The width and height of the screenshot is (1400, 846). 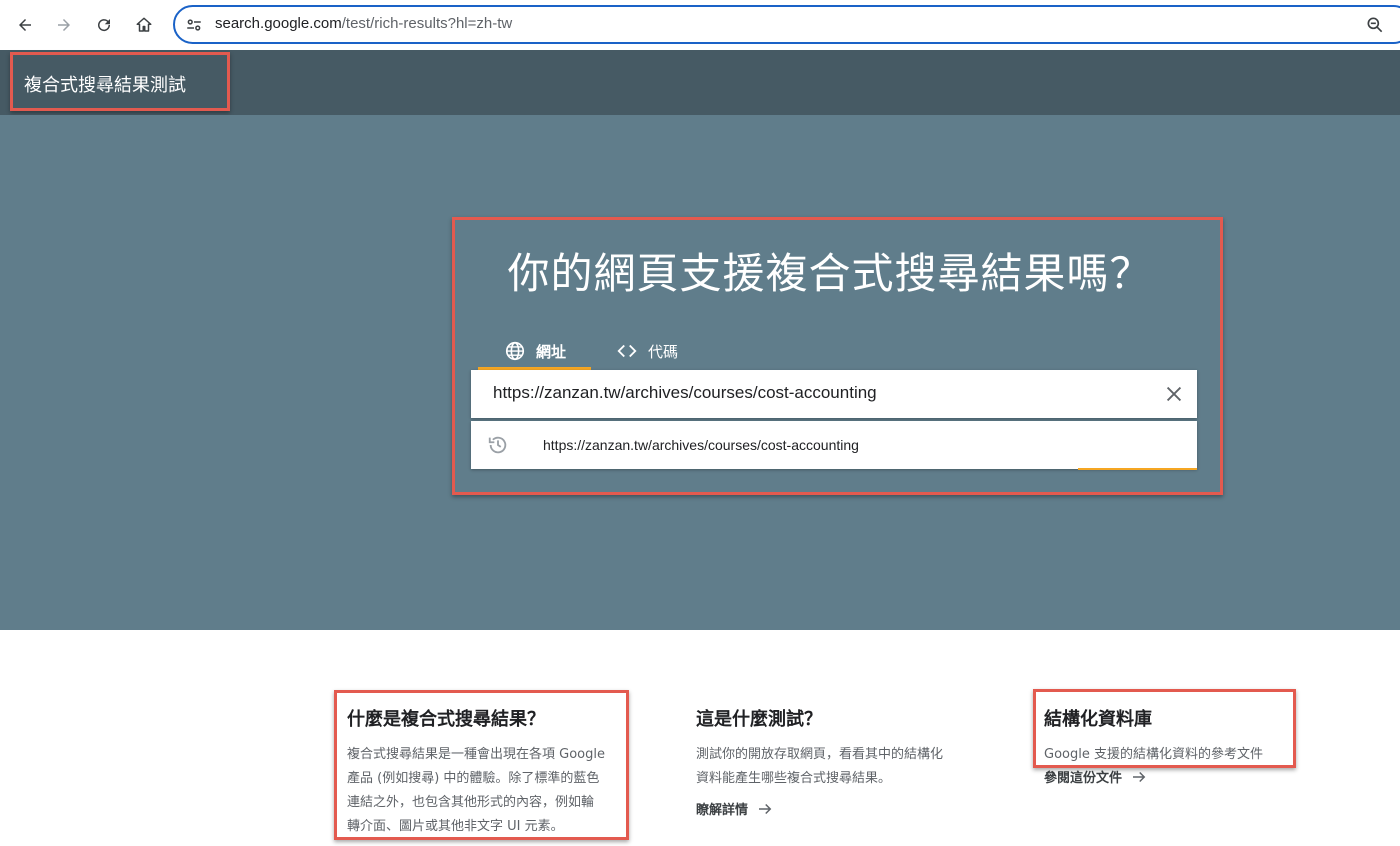 What do you see at coordinates (700, 82) in the screenshot?
I see `app-header: 複合式搜尋結果測試` at bounding box center [700, 82].